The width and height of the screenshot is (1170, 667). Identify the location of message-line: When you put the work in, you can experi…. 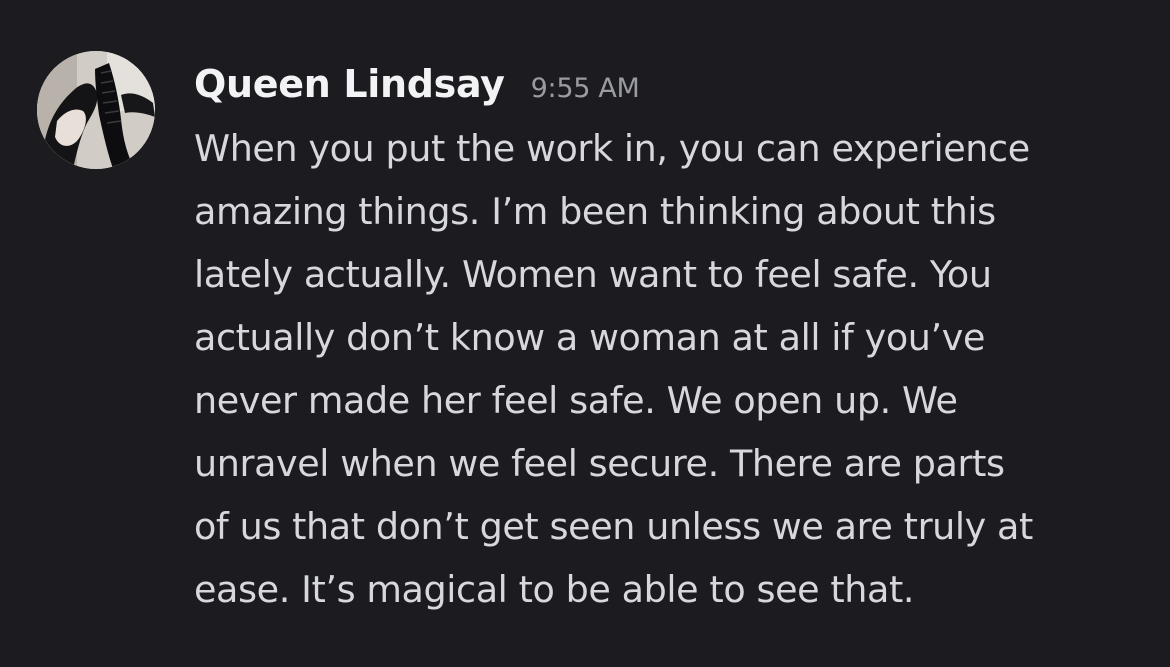
(612, 148).